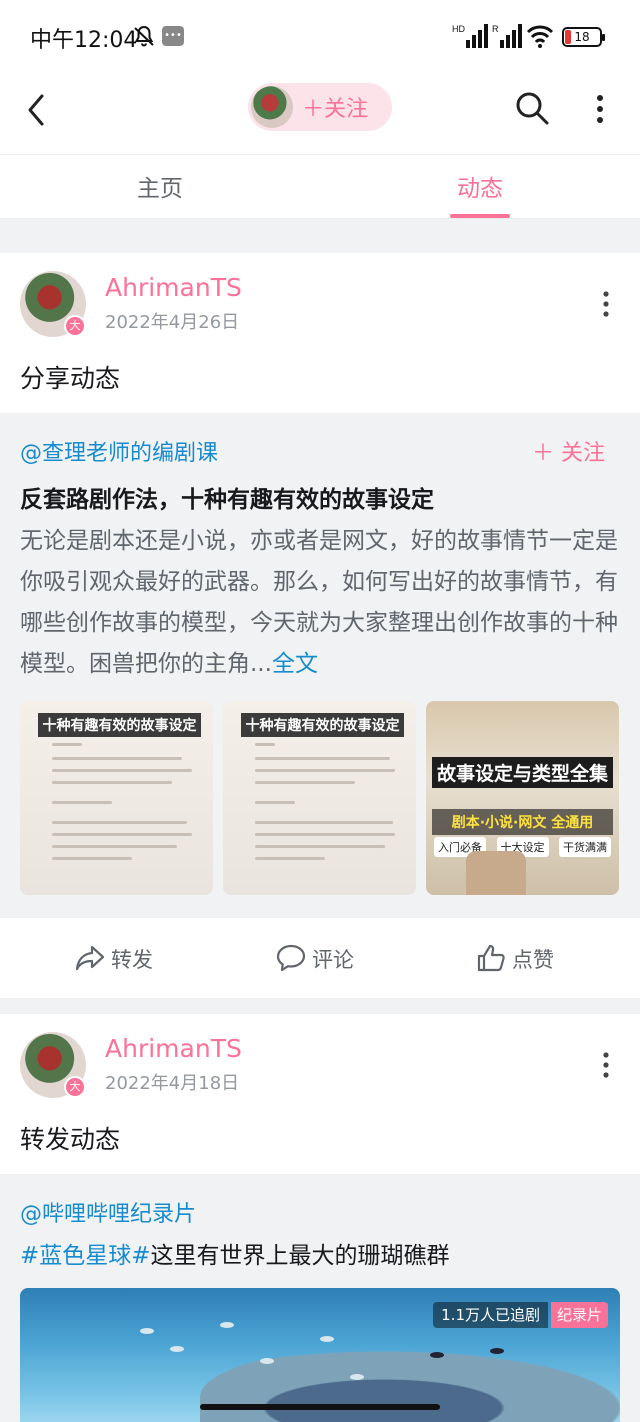 This screenshot has height=1422, width=640. What do you see at coordinates (320, 186) in the screenshot?
I see `profile-tabs: 主页 动态` at bounding box center [320, 186].